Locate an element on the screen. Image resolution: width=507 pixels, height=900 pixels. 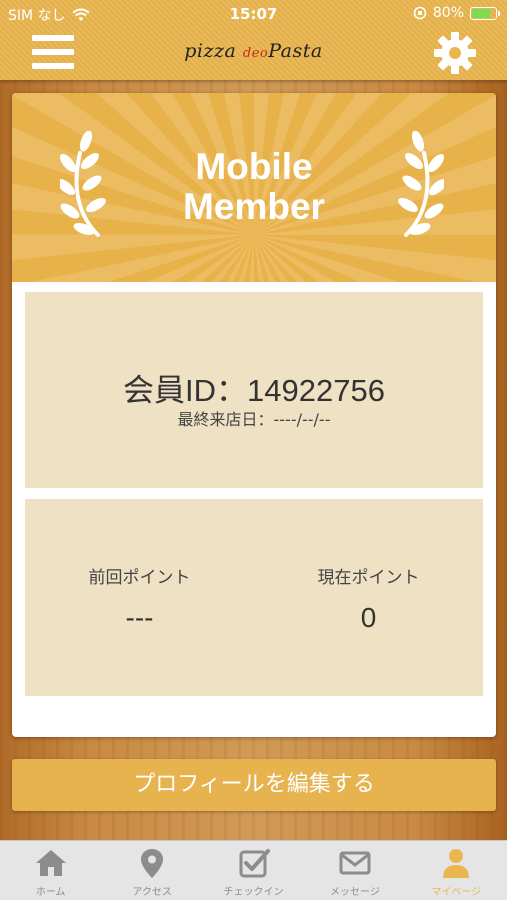
member-id: 会員ID：14922756 is located at coordinates (254, 390).